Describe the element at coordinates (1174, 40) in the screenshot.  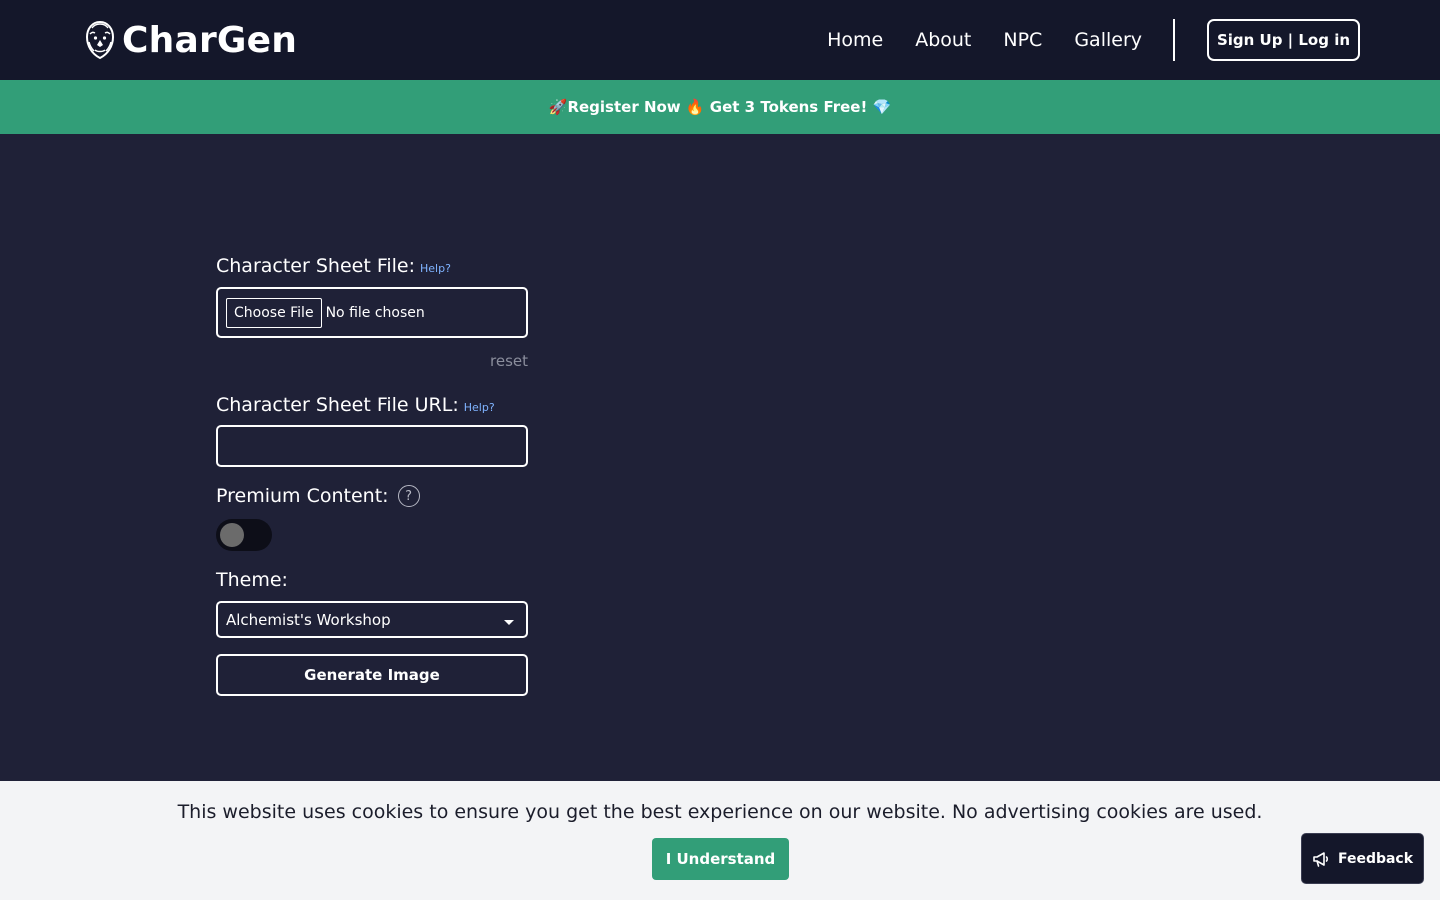
I see `nav-divider` at that location.